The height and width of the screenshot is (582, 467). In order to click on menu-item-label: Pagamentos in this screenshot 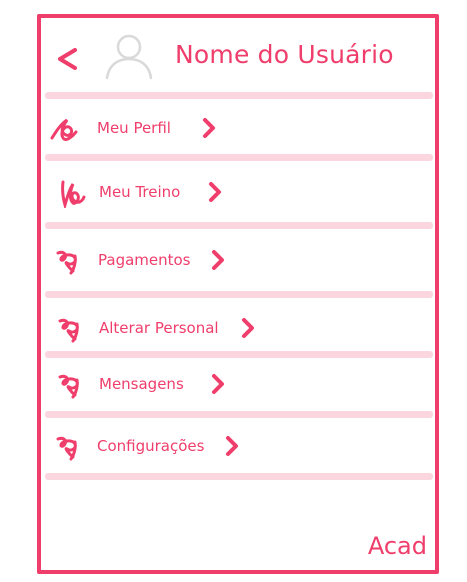, I will do `click(144, 260)`.